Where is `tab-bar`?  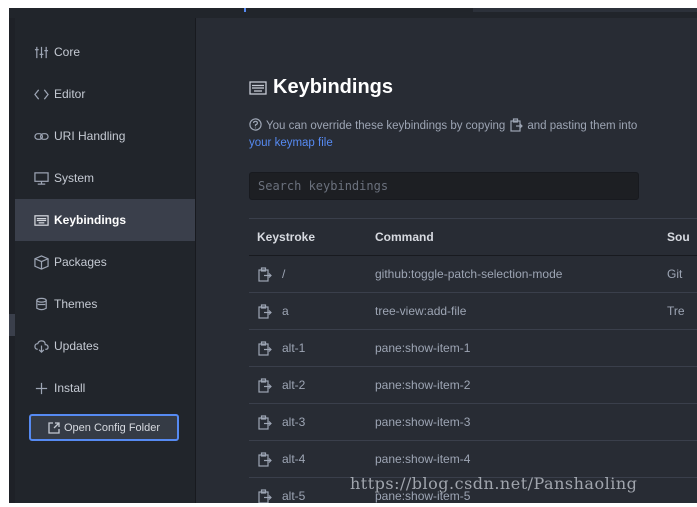
tab-bar is located at coordinates (353, 13).